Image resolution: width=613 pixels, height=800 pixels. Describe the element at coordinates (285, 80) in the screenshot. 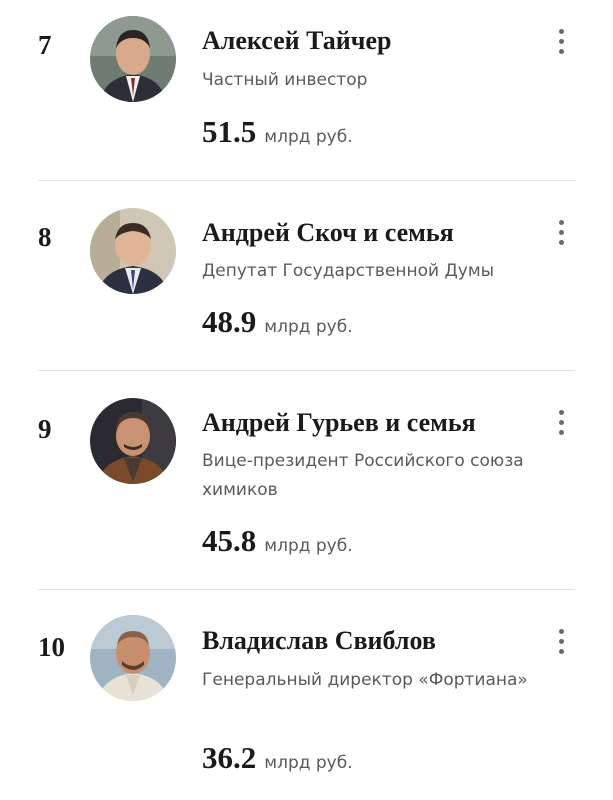

I see `person-role: Частный инвестор` at that location.